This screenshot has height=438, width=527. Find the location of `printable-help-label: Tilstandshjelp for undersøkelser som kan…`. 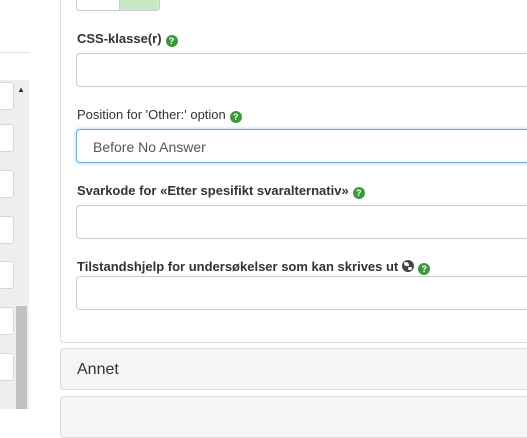

printable-help-label: Tilstandshjelp for undersøkelser som kan… is located at coordinates (254, 267).